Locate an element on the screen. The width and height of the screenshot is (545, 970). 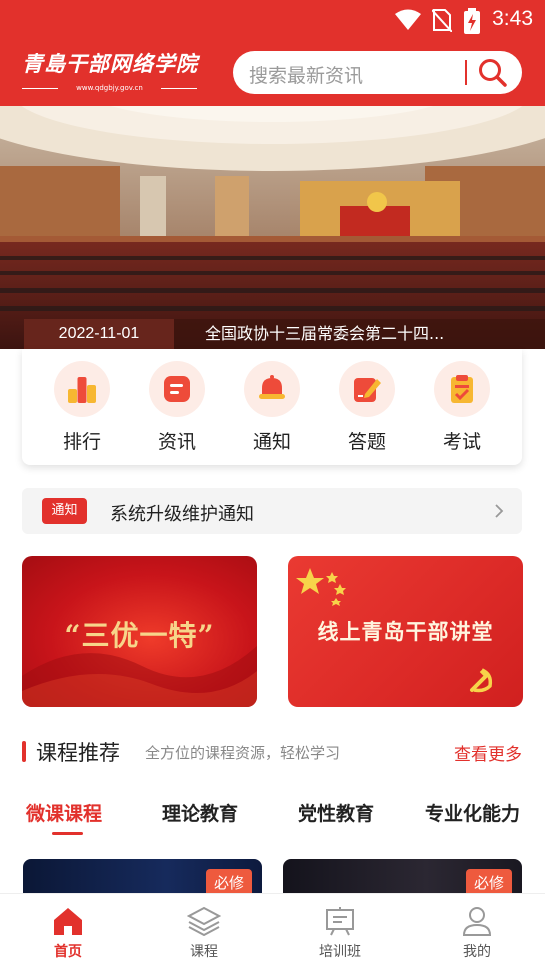
home-icon is located at coordinates (68, 921).